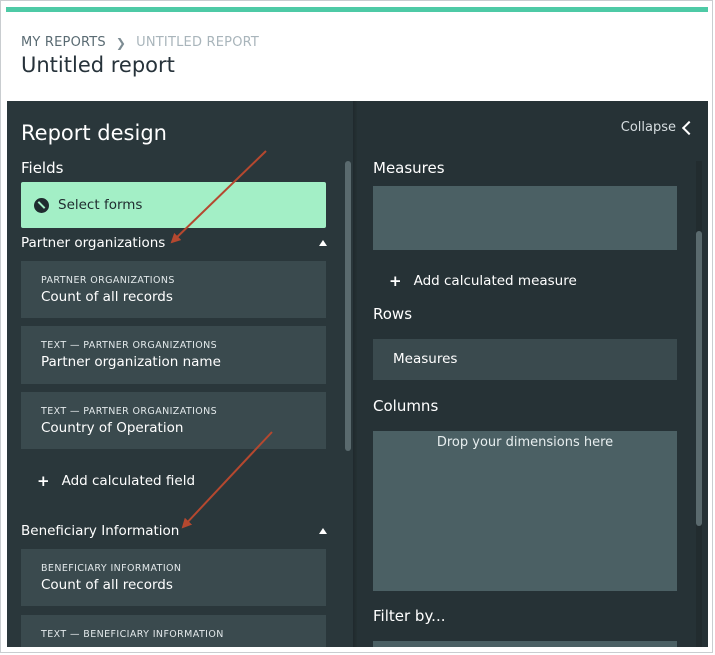 This screenshot has height=655, width=715. Describe the element at coordinates (525, 644) in the screenshot. I see `filter-drop-zone` at that location.